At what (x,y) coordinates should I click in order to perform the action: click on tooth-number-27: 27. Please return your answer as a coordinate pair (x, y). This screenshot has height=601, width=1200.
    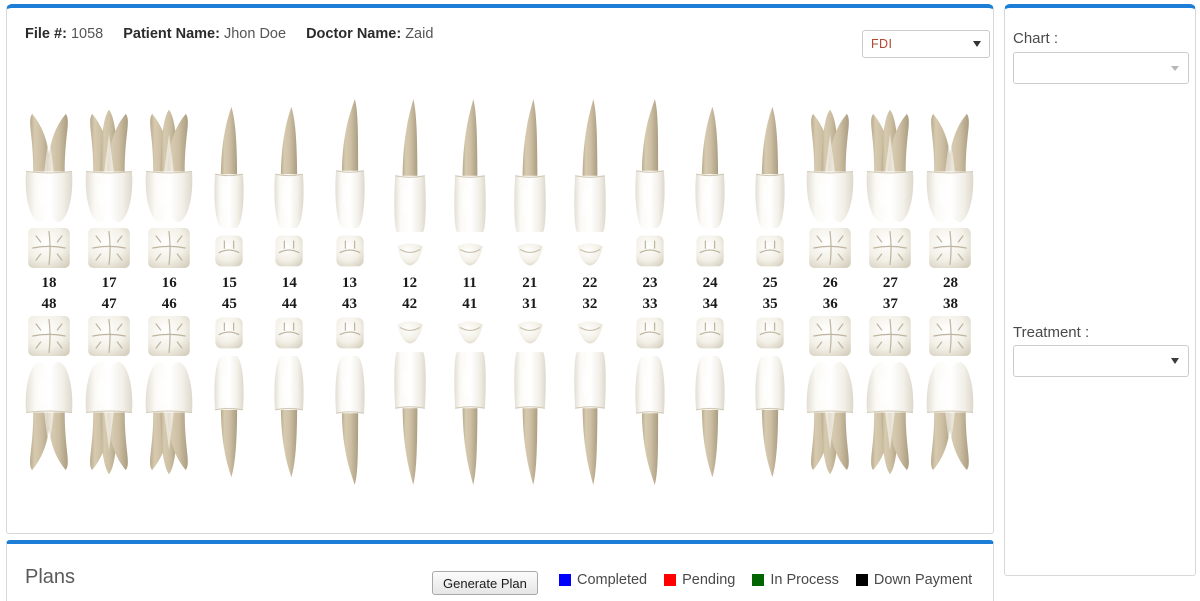
    Looking at the image, I should click on (890, 283).